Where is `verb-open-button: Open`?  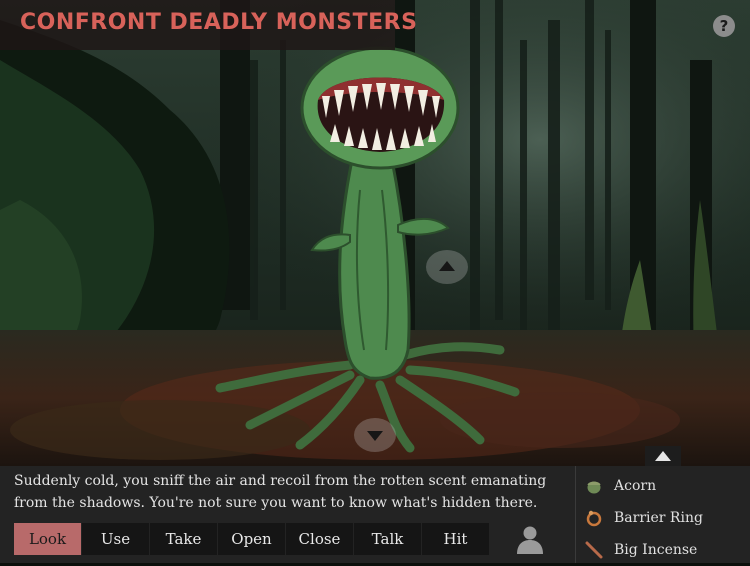 verb-open-button: Open is located at coordinates (251, 539).